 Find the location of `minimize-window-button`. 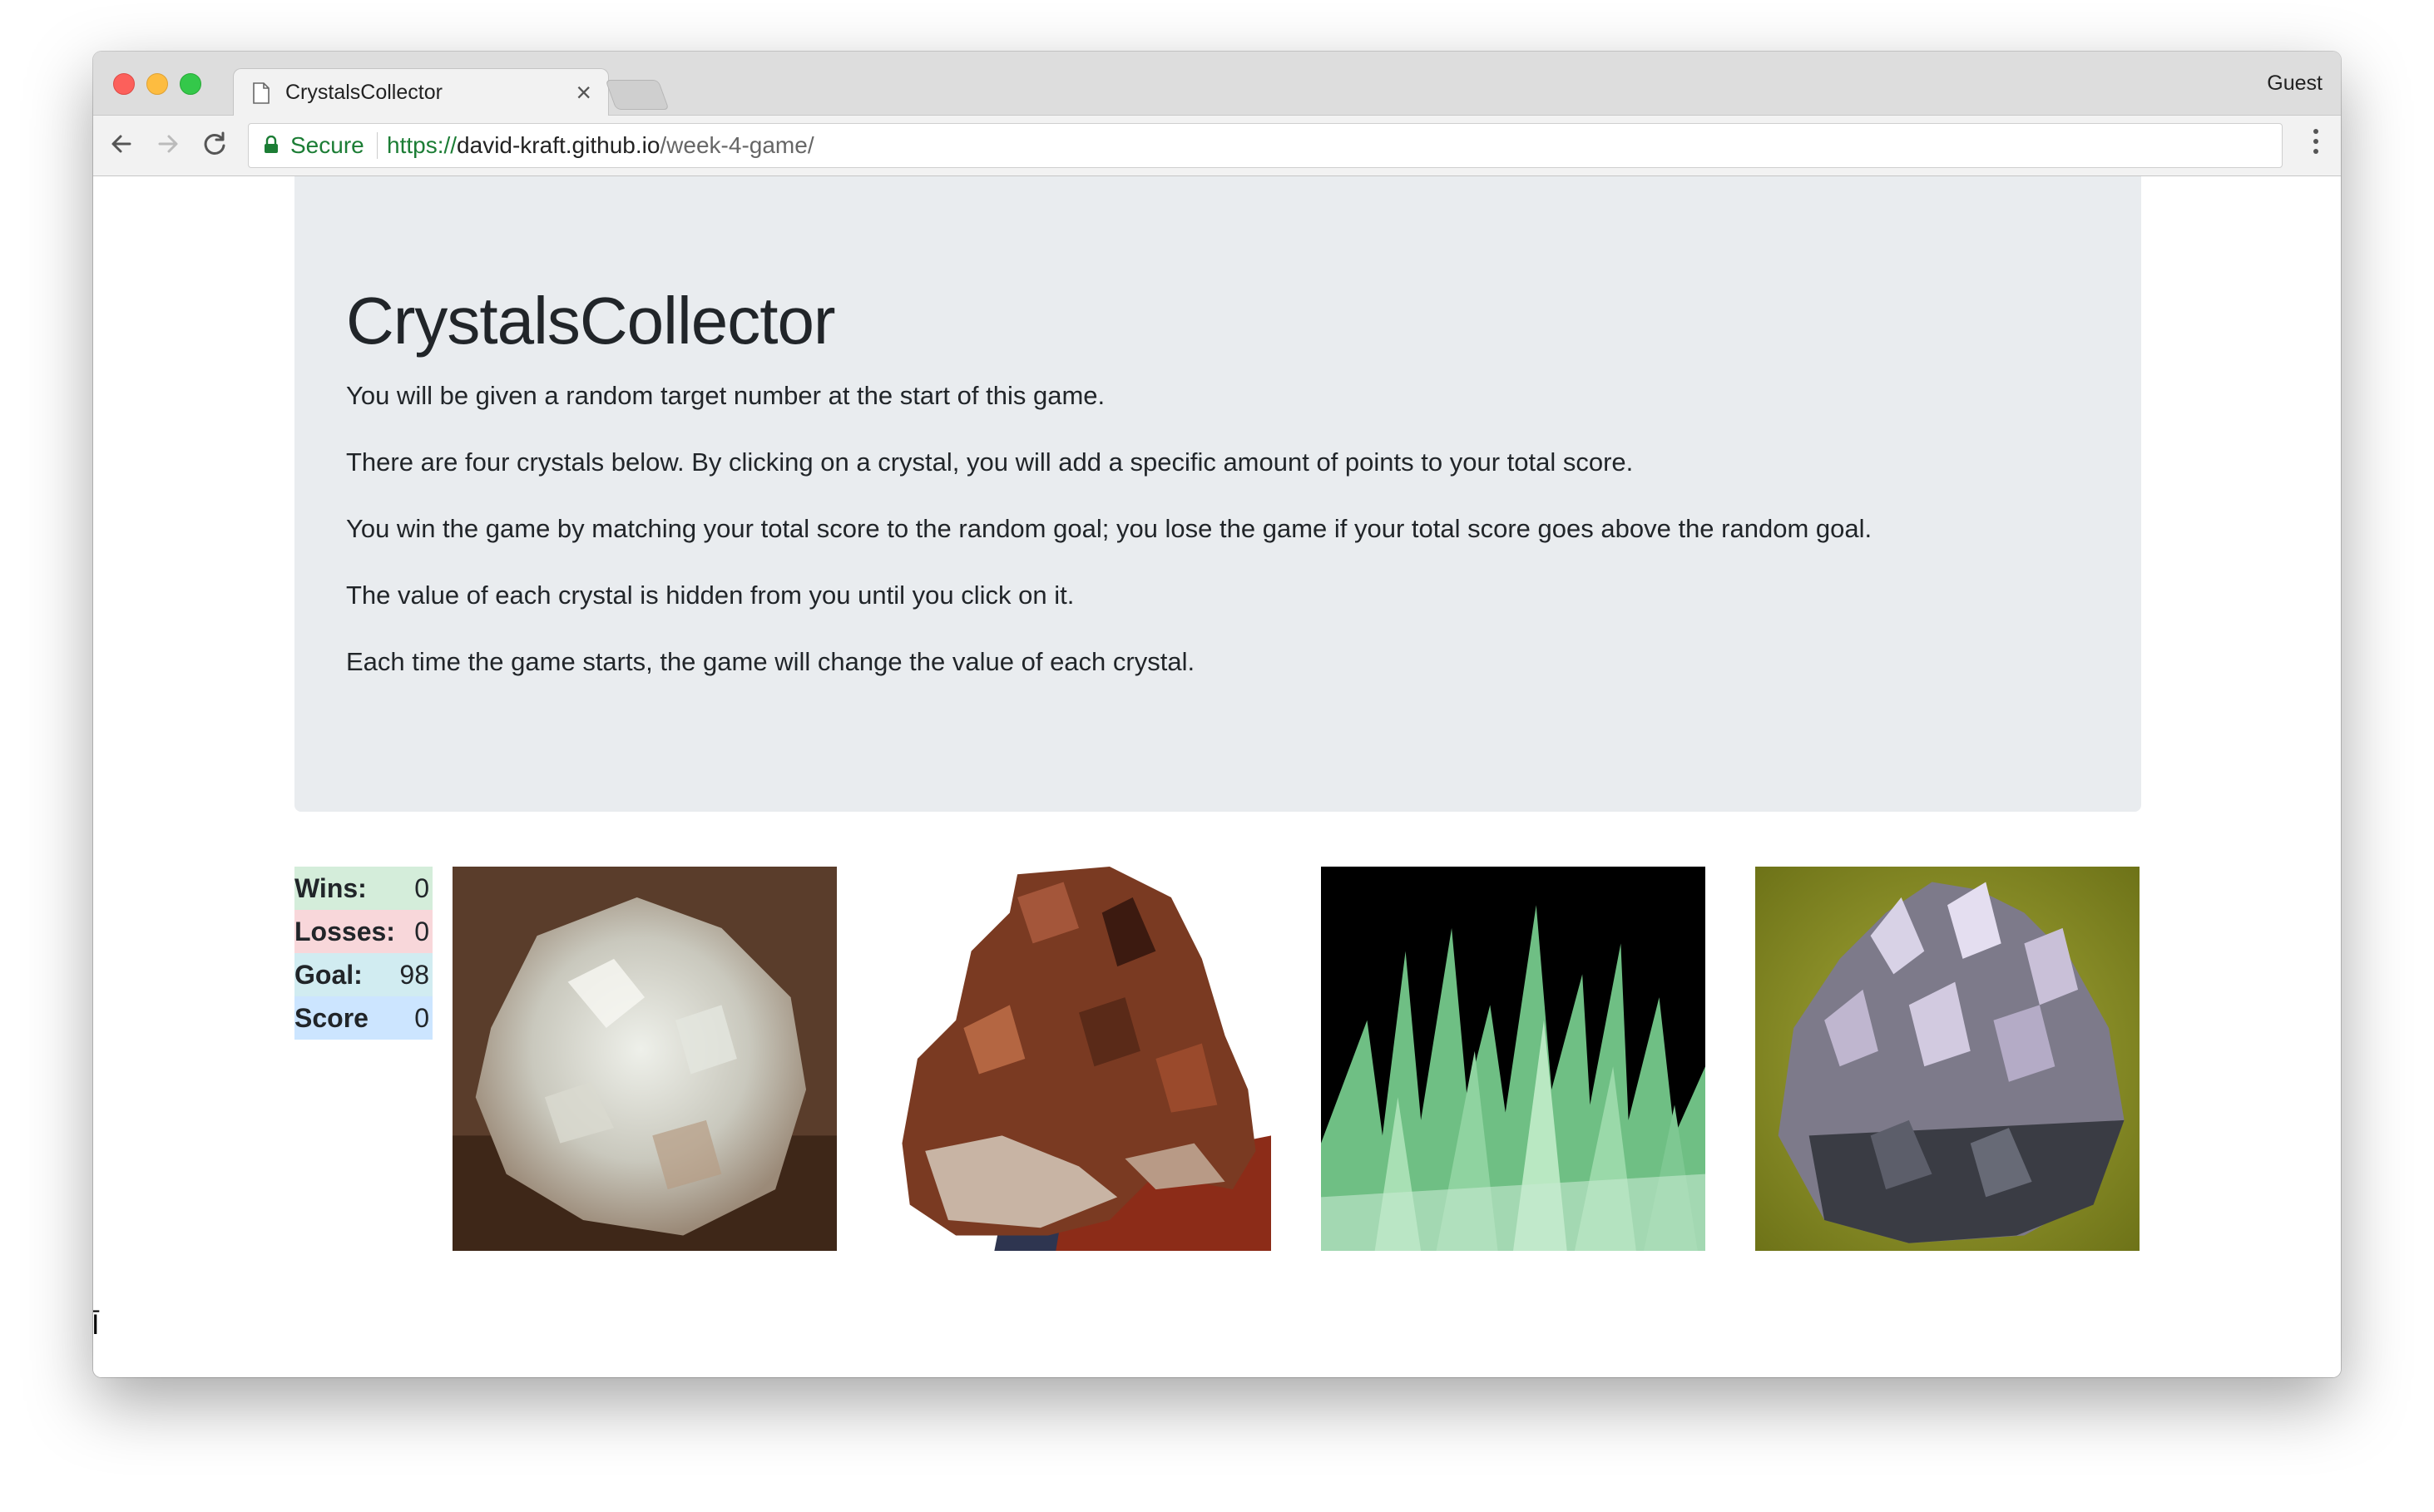

minimize-window-button is located at coordinates (157, 84).